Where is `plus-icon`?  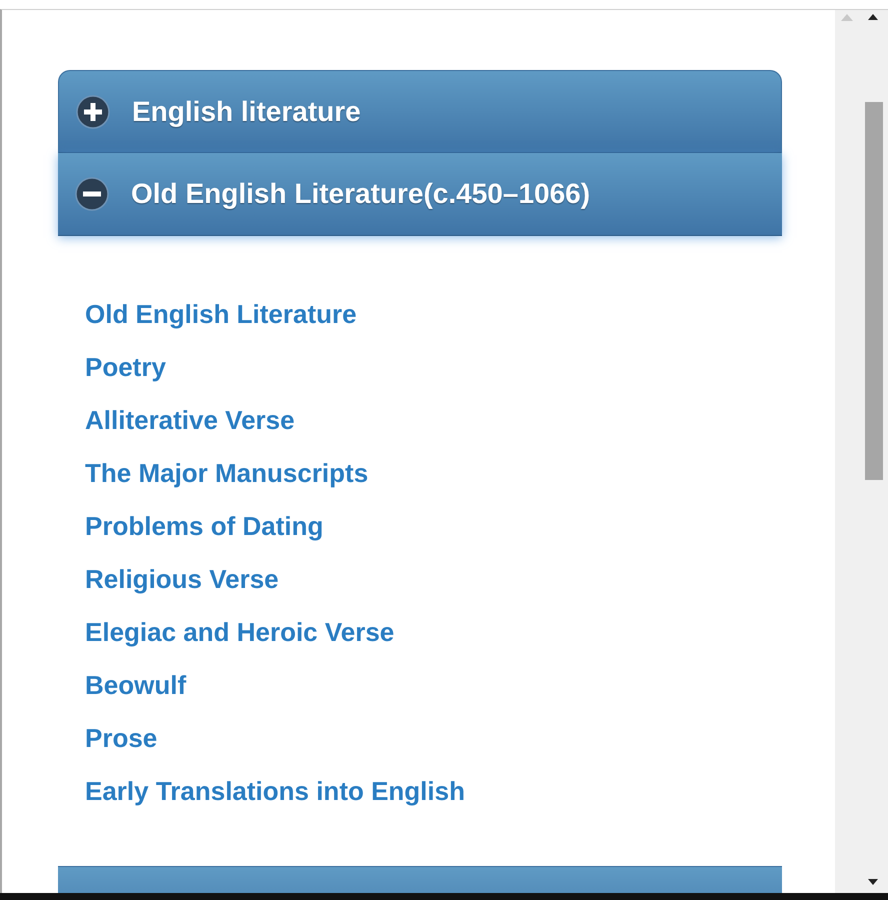 plus-icon is located at coordinates (93, 111).